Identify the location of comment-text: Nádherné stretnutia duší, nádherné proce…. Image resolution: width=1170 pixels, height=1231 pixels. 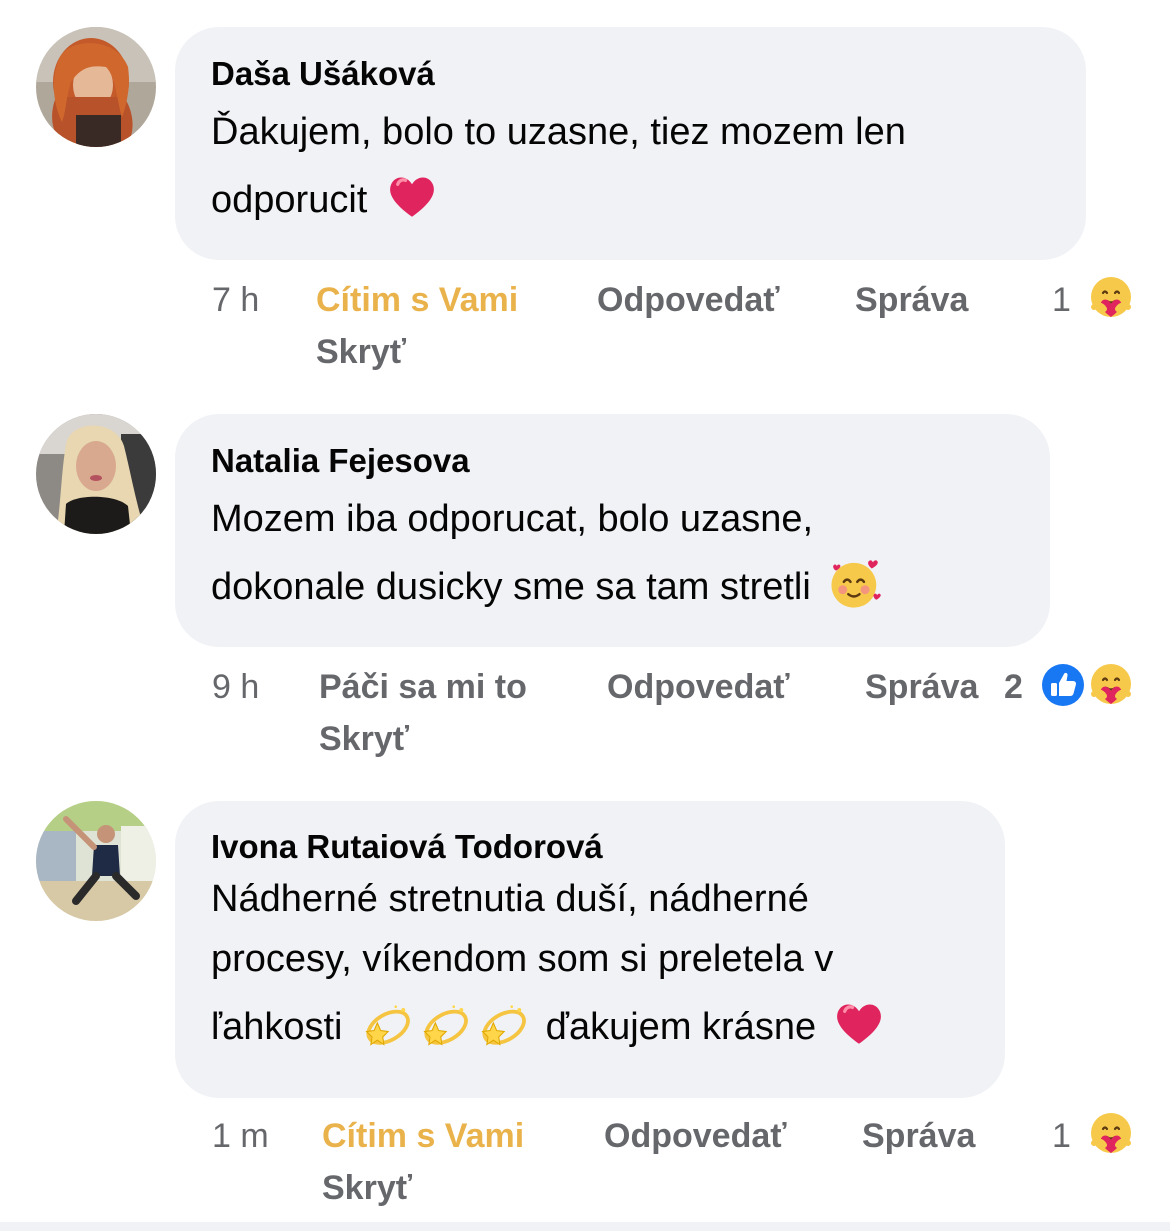
(590, 967).